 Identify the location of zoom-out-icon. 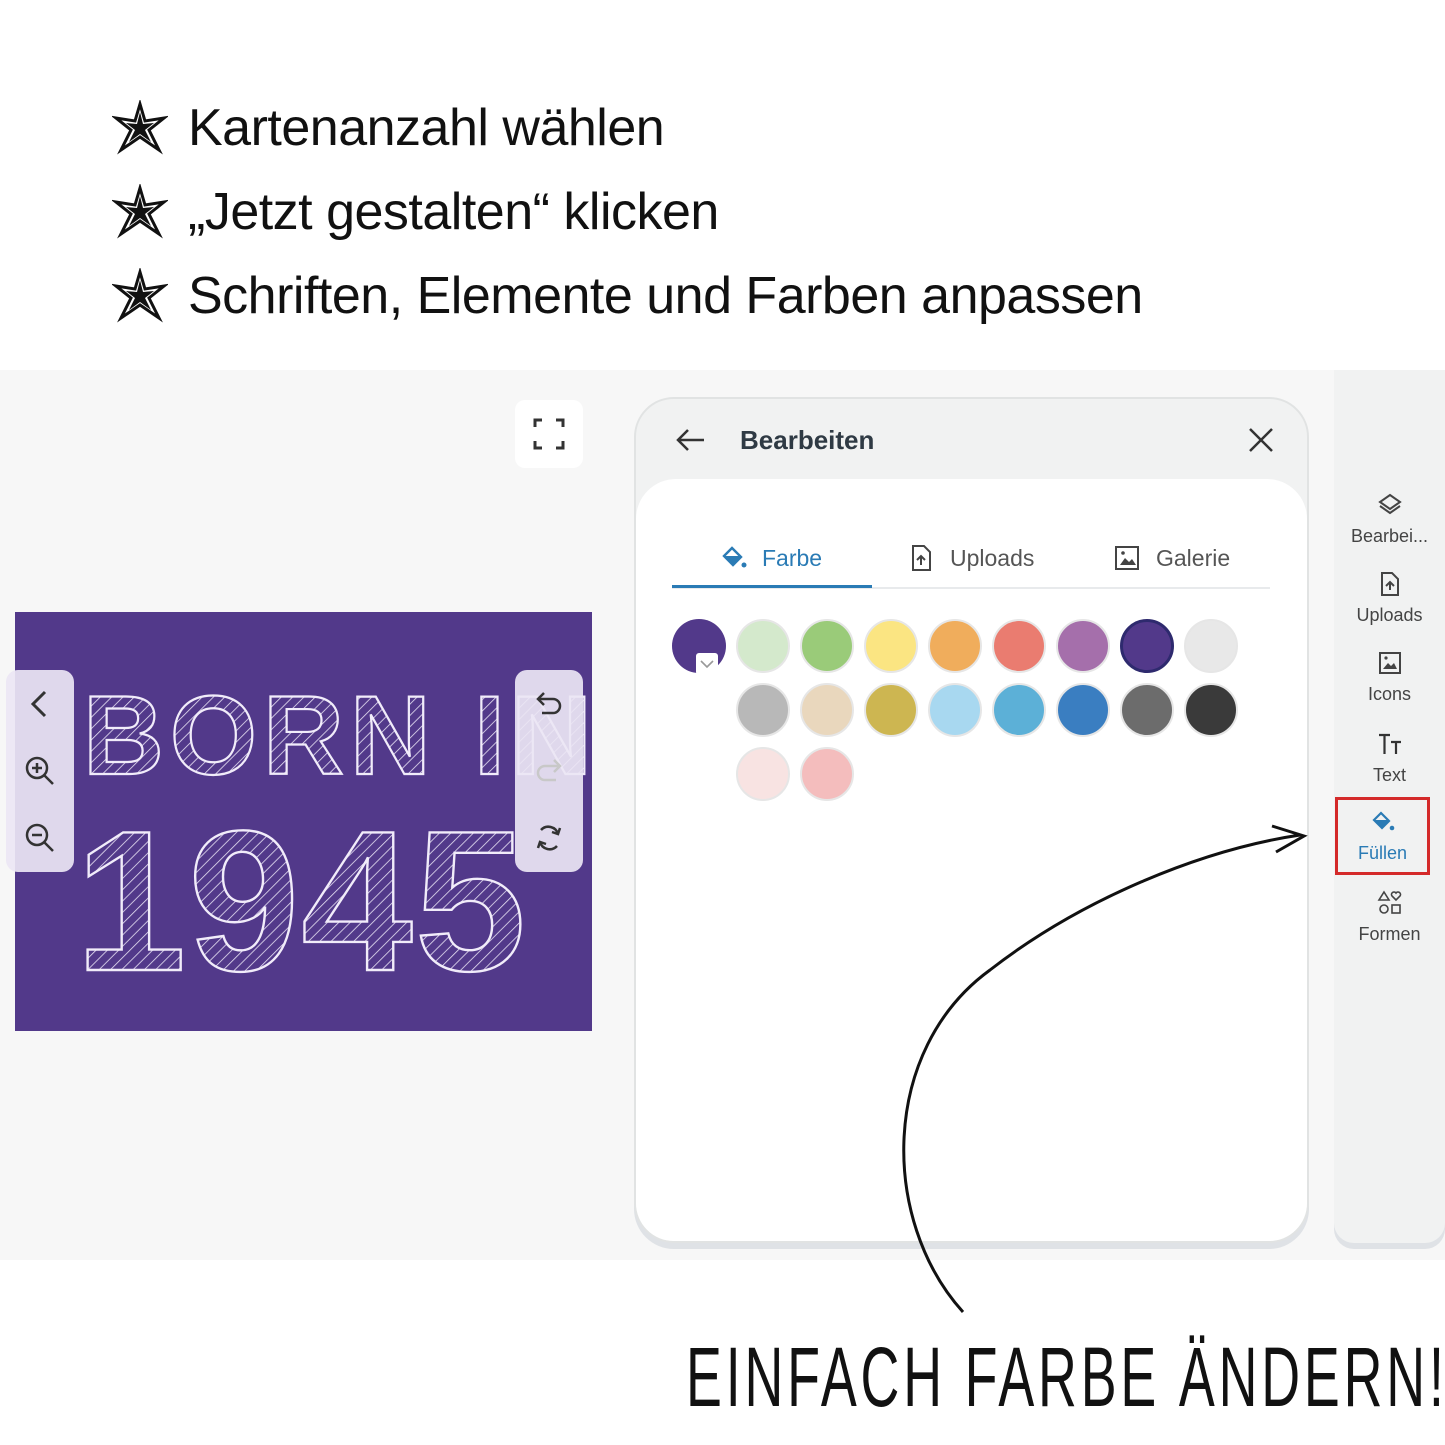
(39, 838).